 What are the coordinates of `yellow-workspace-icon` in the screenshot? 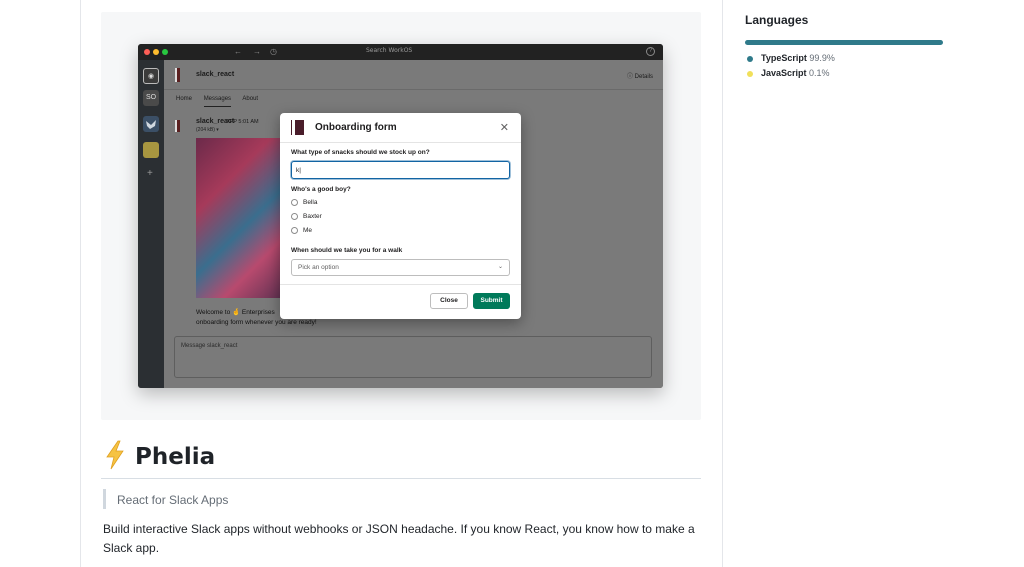 It's located at (151, 150).